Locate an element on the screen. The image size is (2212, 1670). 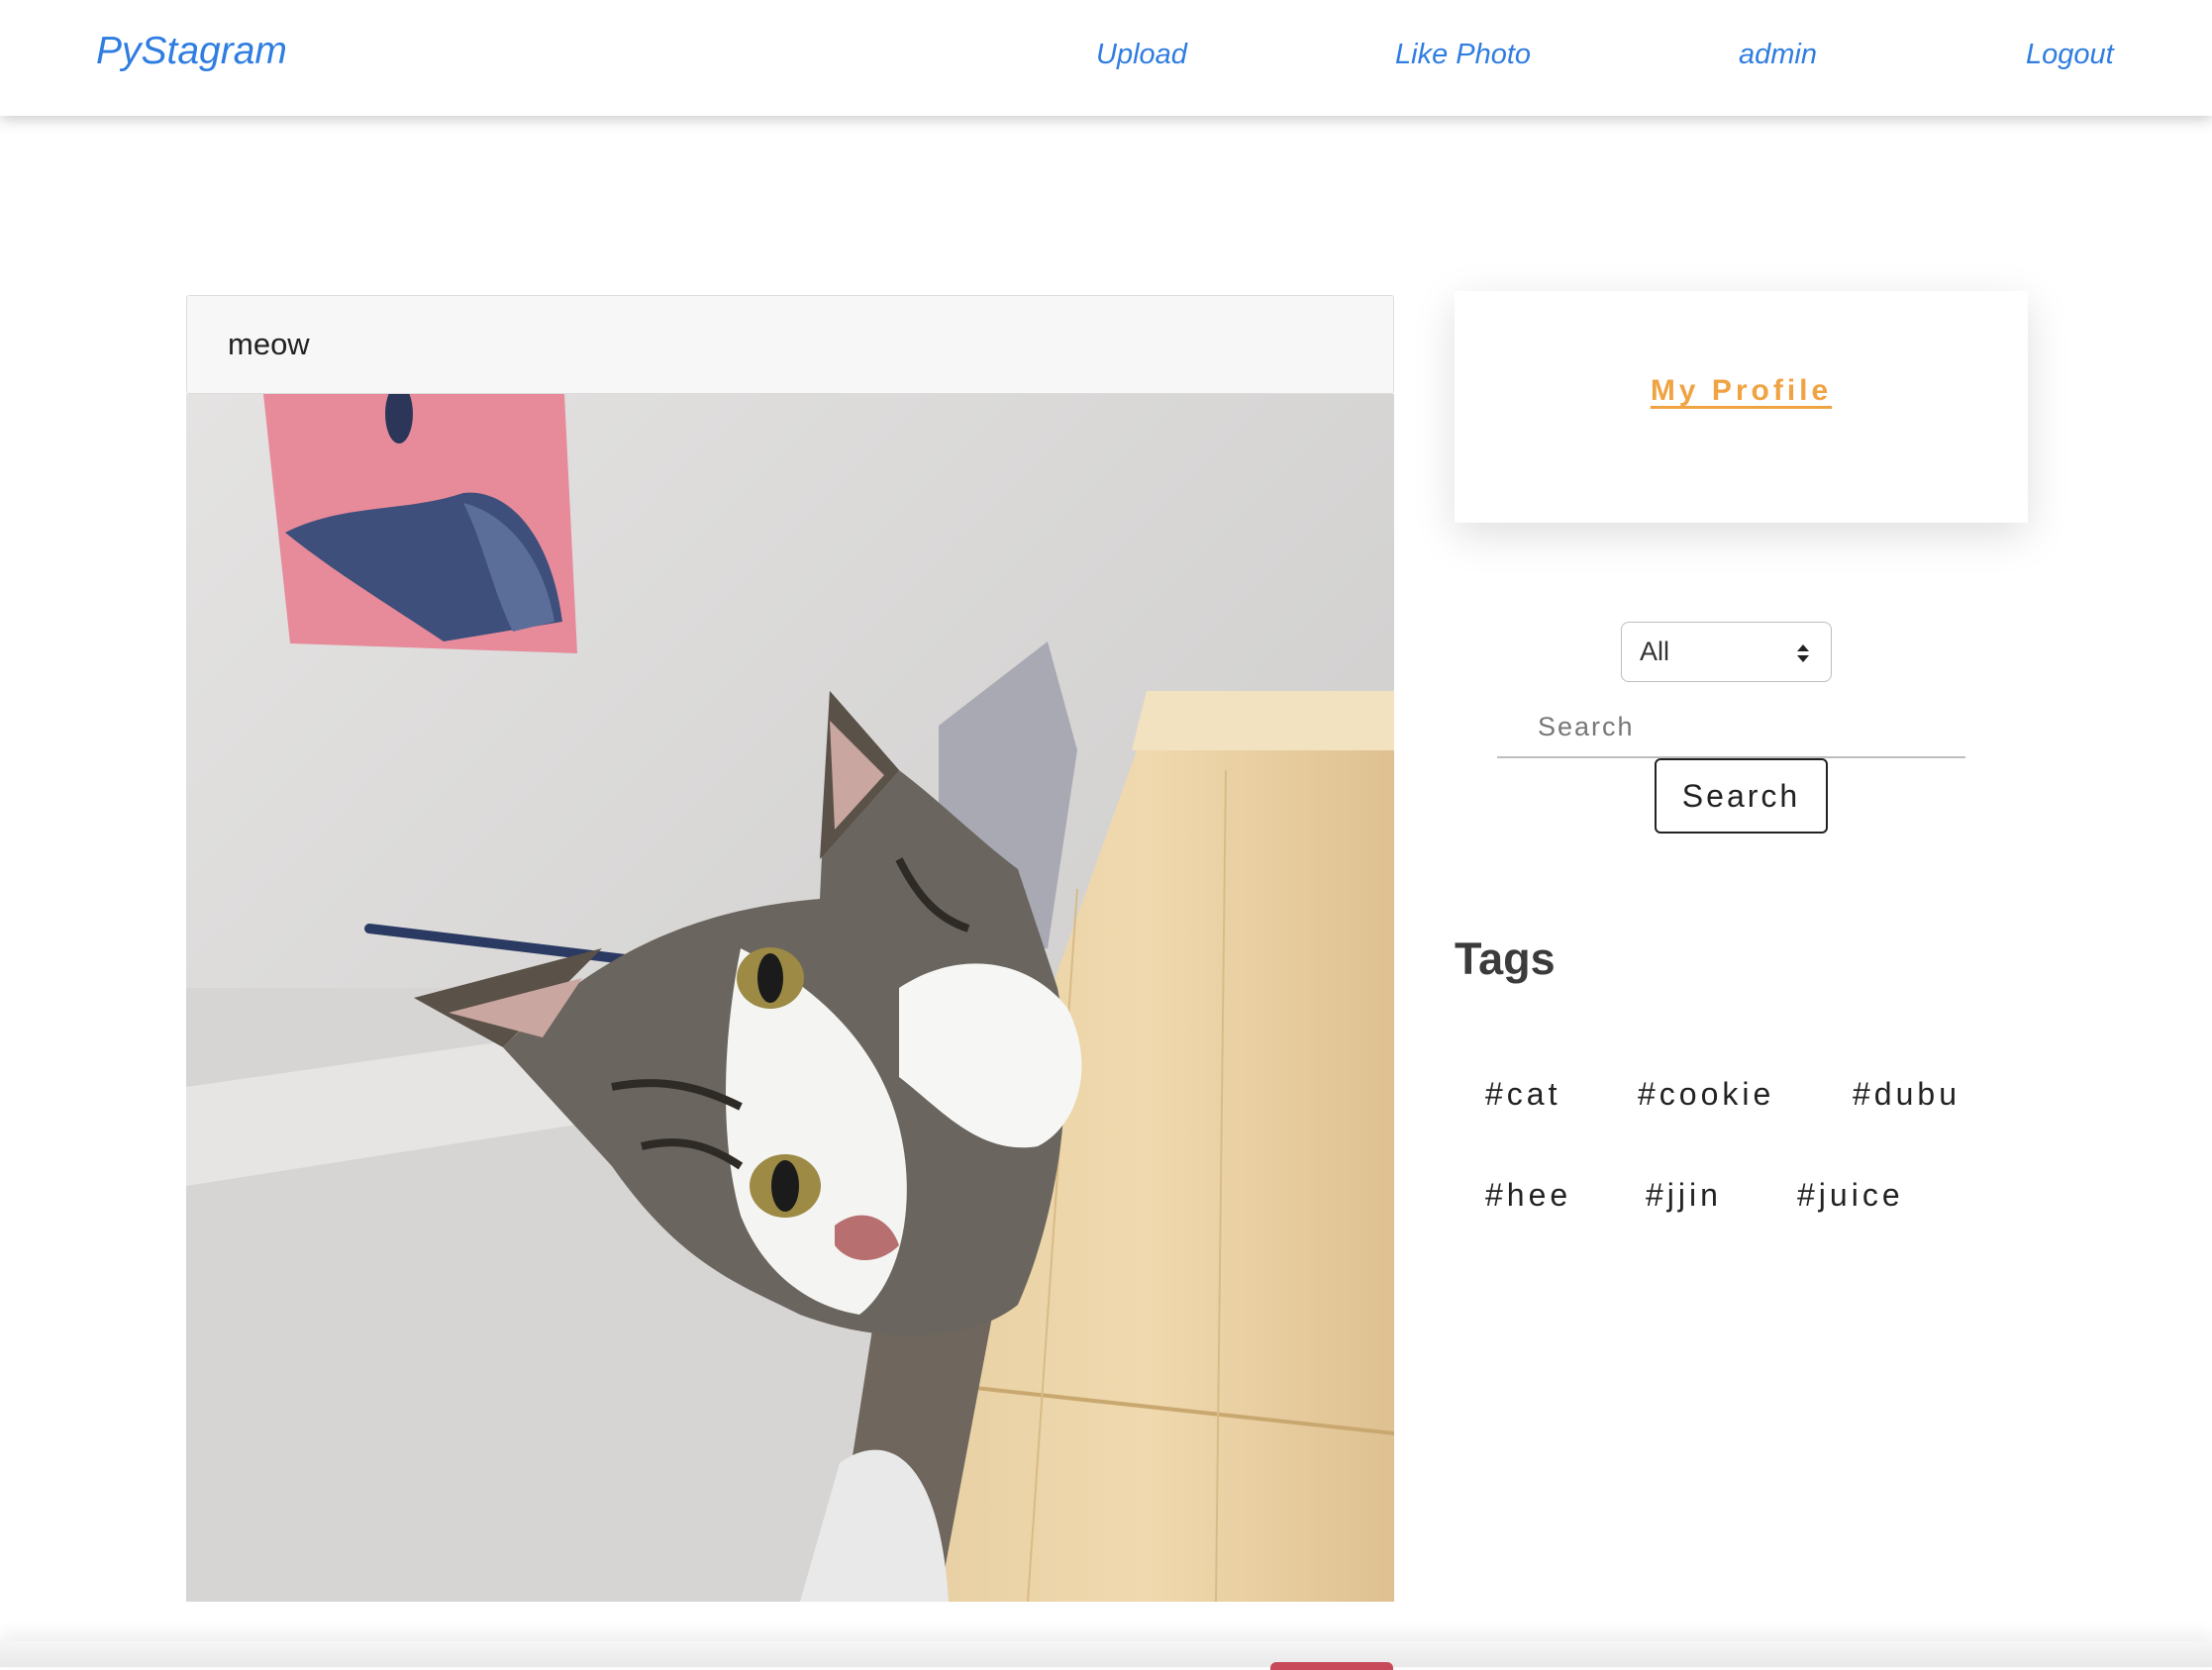
search-button: Search is located at coordinates (1741, 796).